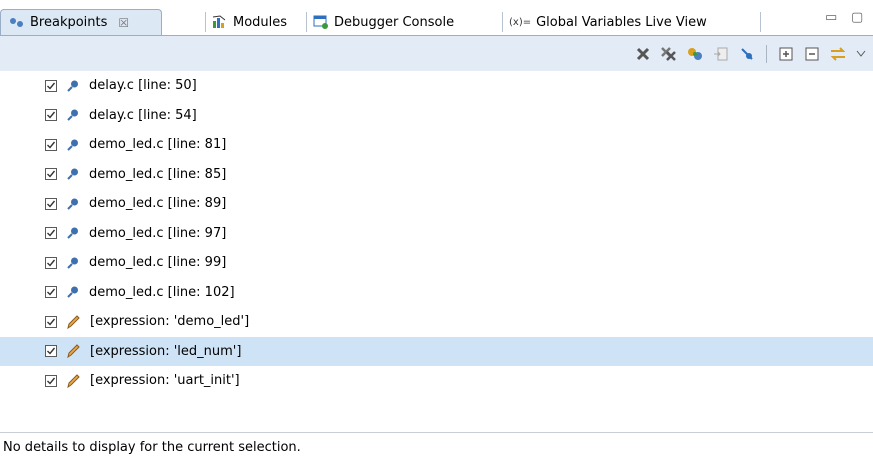 The height and width of the screenshot is (459, 873). I want to click on variables-icon: (x)=, so click(520, 22).